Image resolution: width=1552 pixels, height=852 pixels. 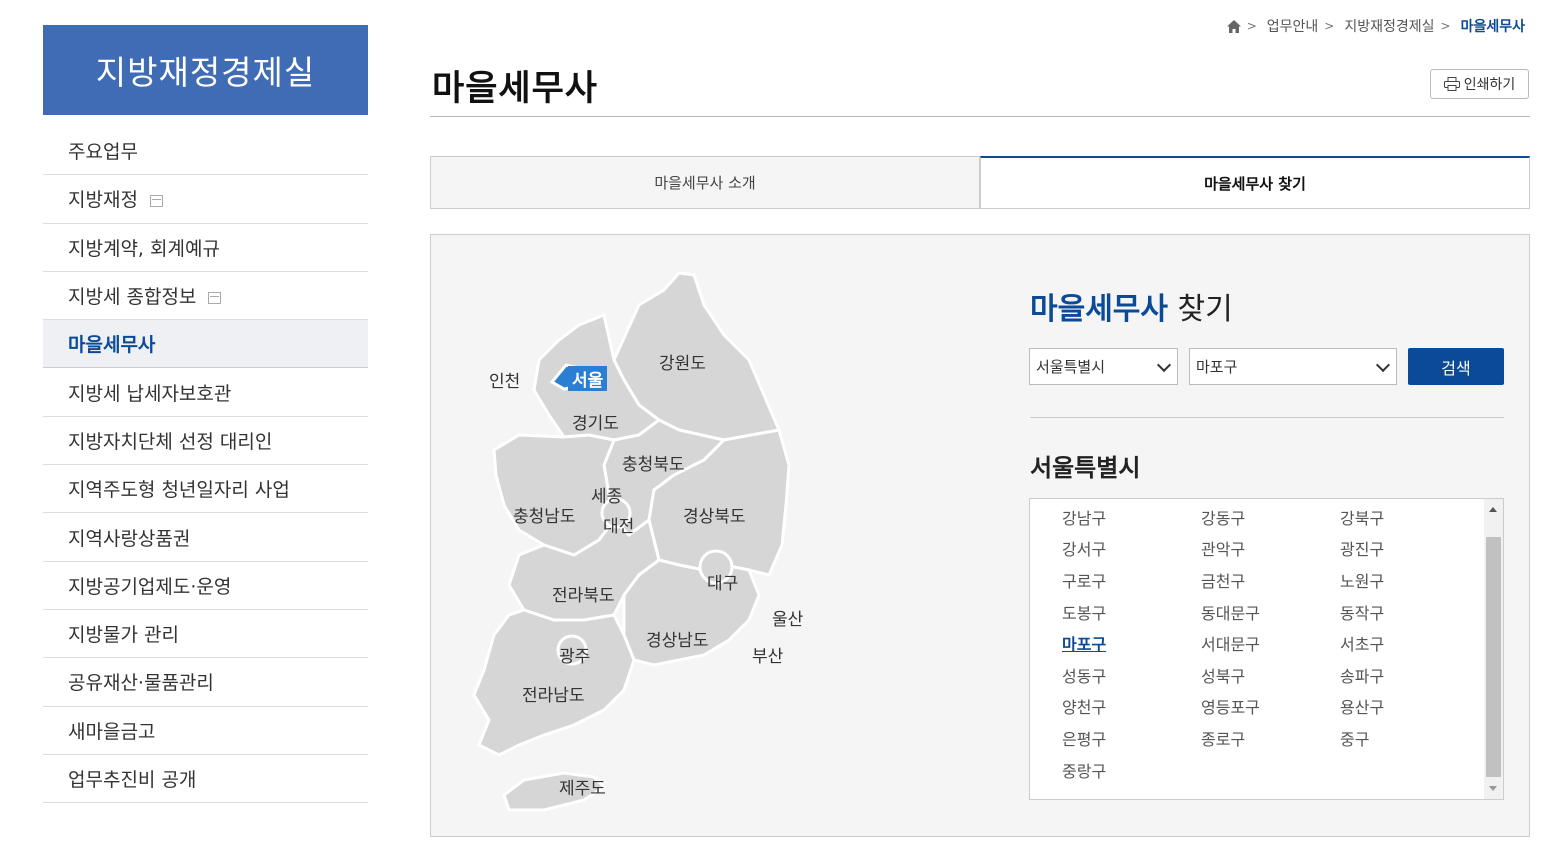 What do you see at coordinates (123, 635) in the screenshot?
I see `sidebar-item-label: 지방물가 관리` at bounding box center [123, 635].